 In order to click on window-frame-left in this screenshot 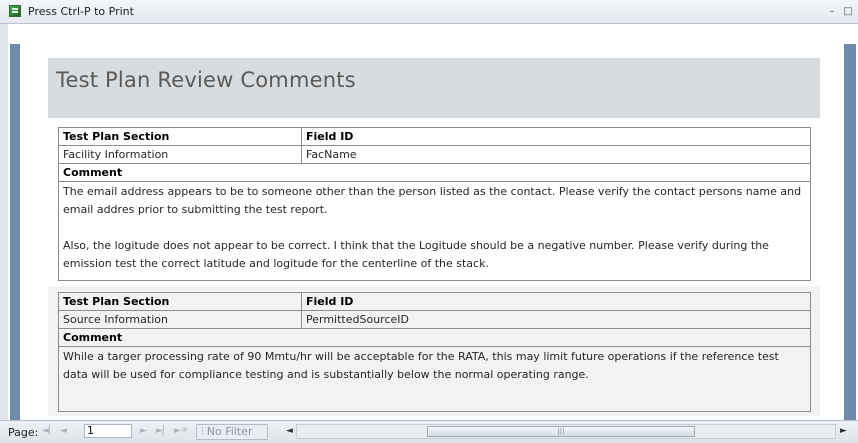, I will do `click(4, 222)`.